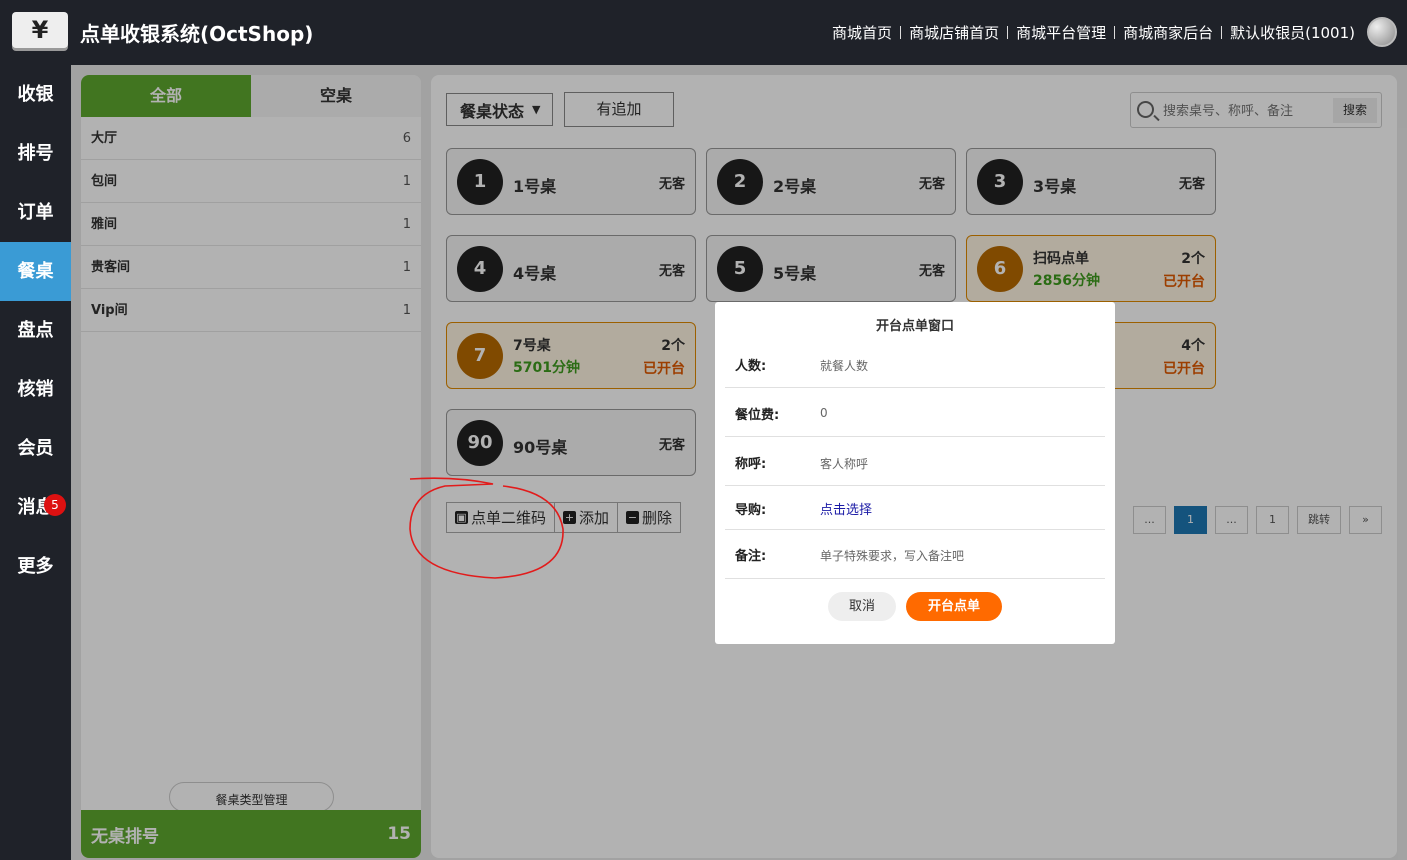  I want to click on nav-label: 会员, so click(35, 448).